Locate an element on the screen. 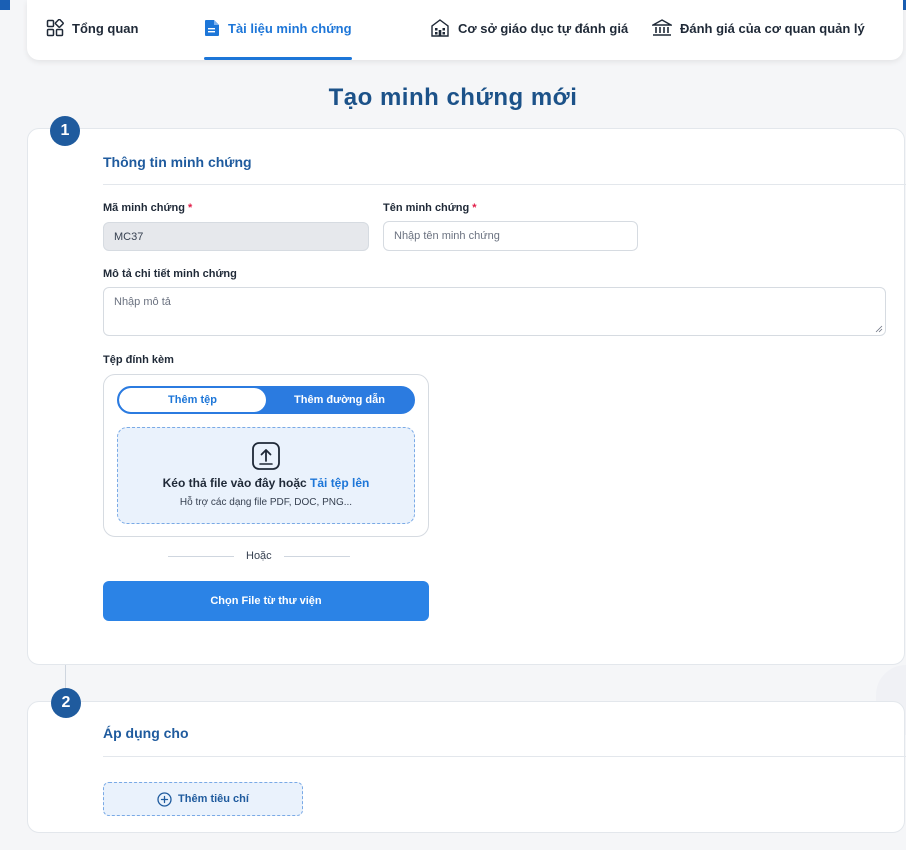 The width and height of the screenshot is (906, 850). step-badge-1: 1 is located at coordinates (65, 131).